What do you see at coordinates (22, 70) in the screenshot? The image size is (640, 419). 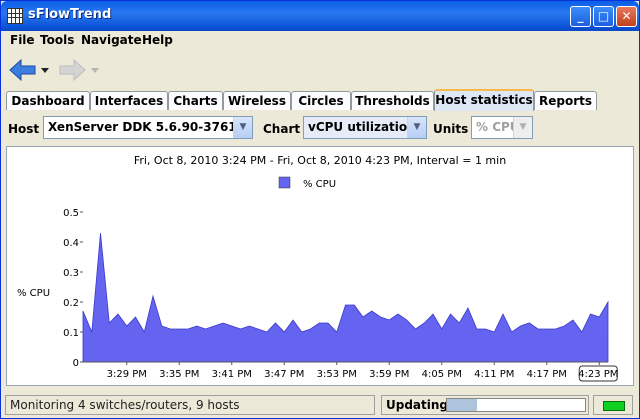 I see `back-arrow-icon` at bounding box center [22, 70].